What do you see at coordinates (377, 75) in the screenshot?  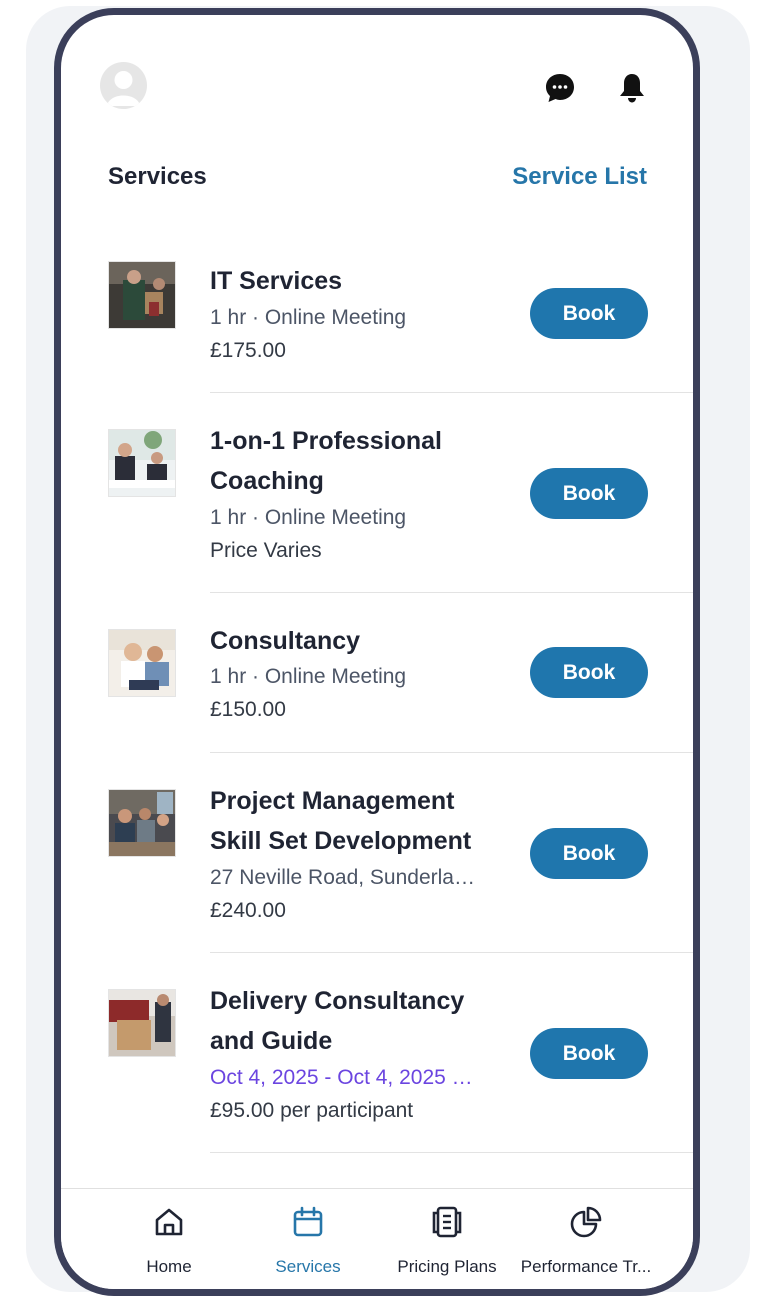 I see `top-bar` at bounding box center [377, 75].